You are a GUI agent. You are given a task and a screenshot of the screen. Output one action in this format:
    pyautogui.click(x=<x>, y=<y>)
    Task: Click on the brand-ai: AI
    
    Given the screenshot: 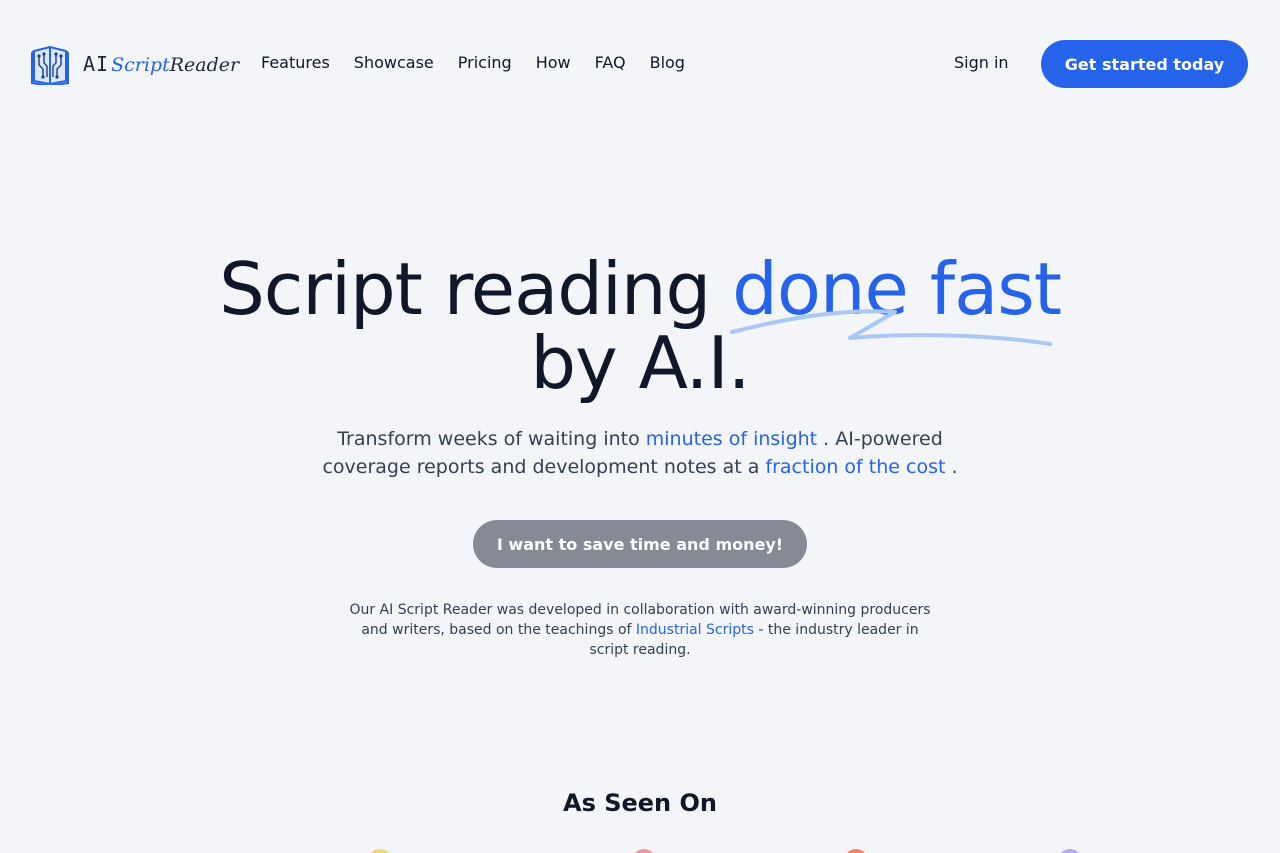 What is the action you would take?
    pyautogui.click(x=96, y=64)
    